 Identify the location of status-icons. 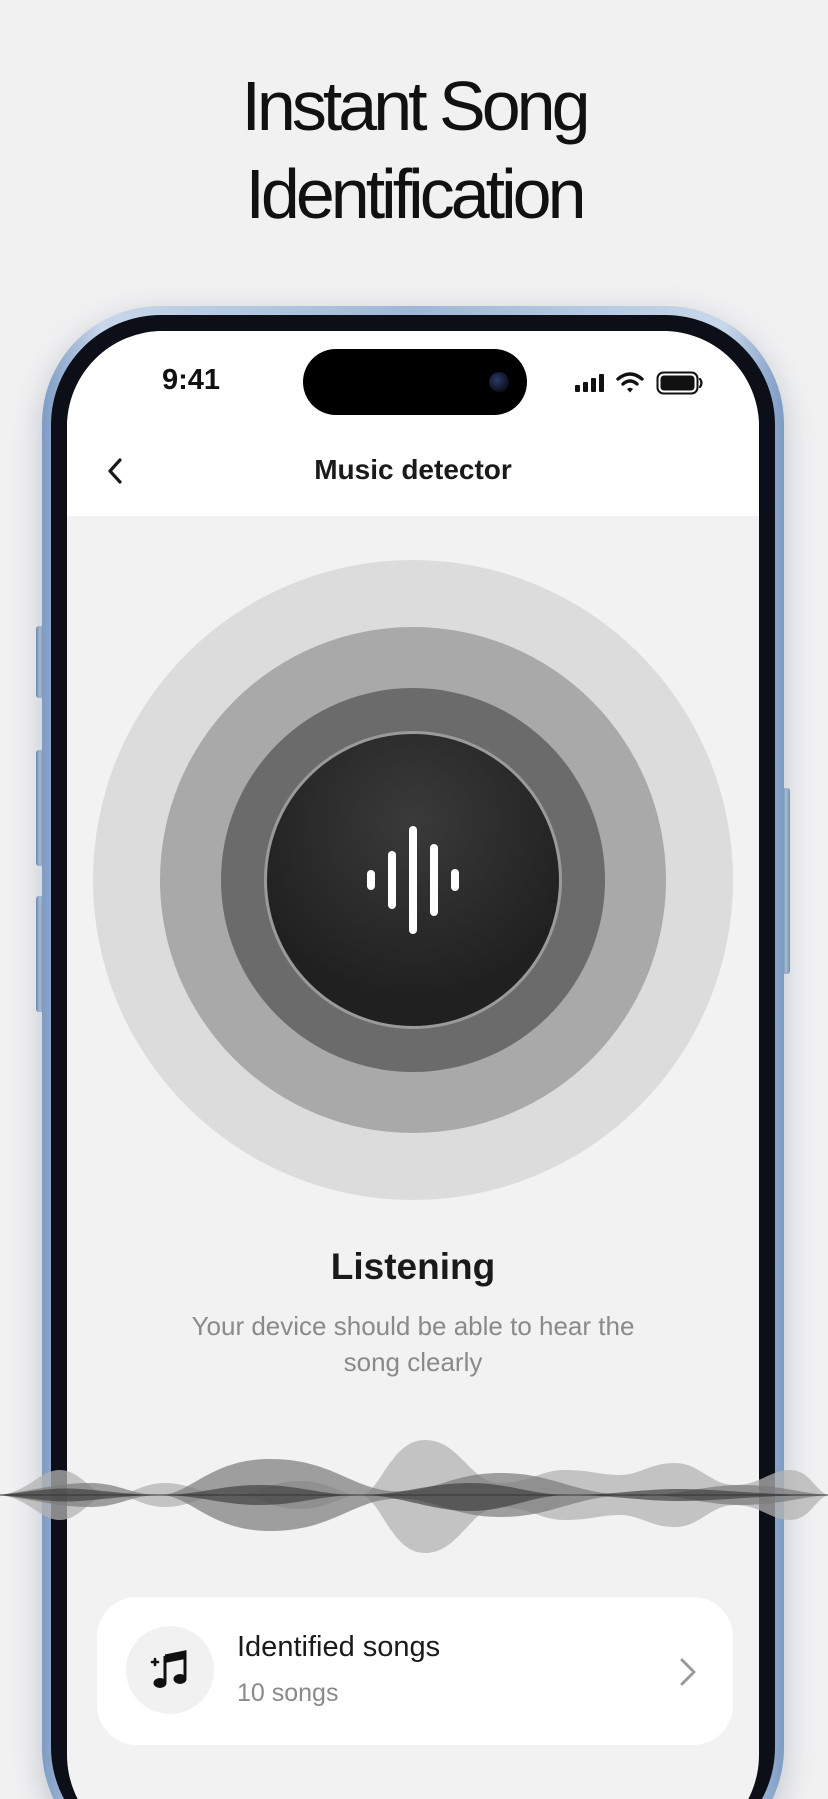
(639, 383).